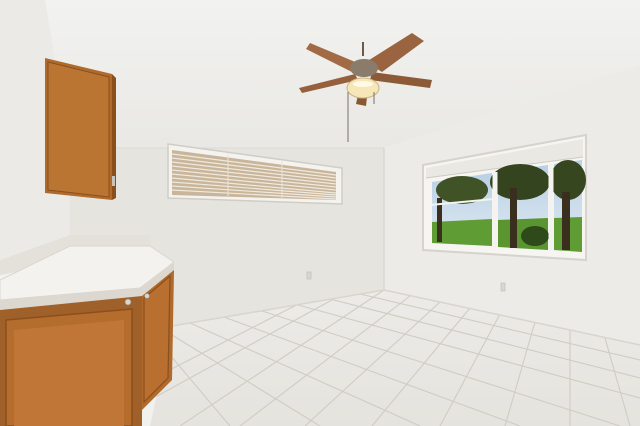 This screenshot has width=640, height=426. What do you see at coordinates (113, 181) in the screenshot?
I see `cabinet-handle` at bounding box center [113, 181].